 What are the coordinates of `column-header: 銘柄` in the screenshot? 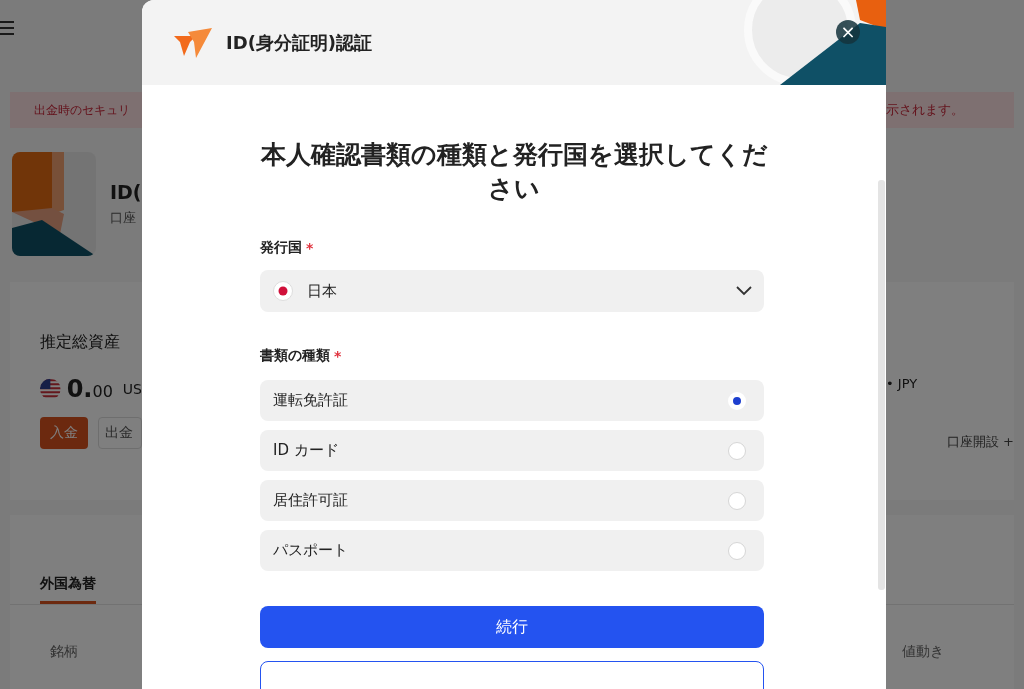 It's located at (64, 652).